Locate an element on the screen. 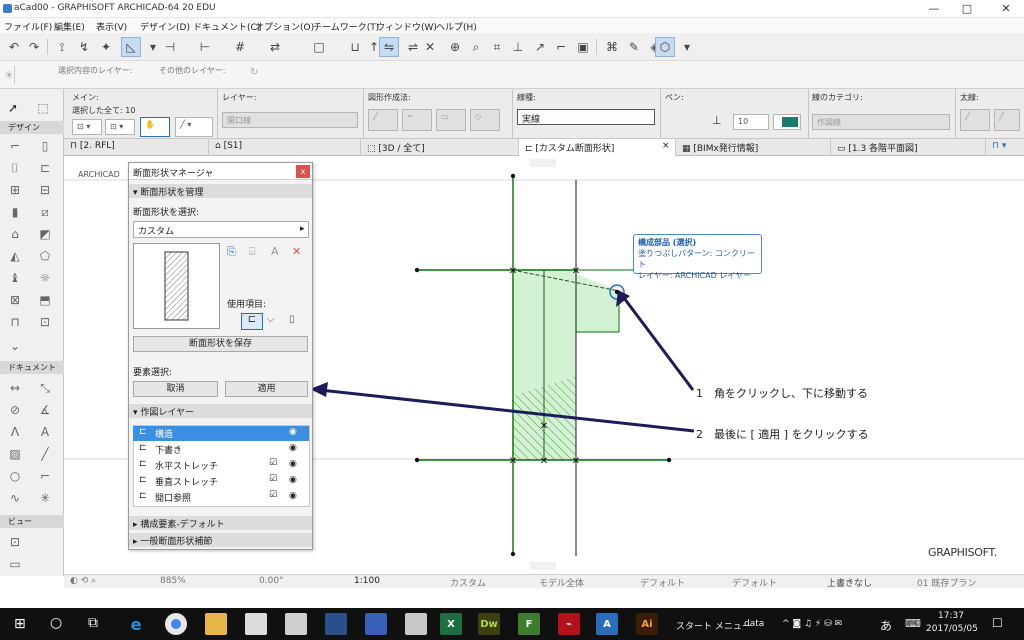 The image size is (1024, 640). dimension-style: デフォルト is located at coordinates (754, 582).